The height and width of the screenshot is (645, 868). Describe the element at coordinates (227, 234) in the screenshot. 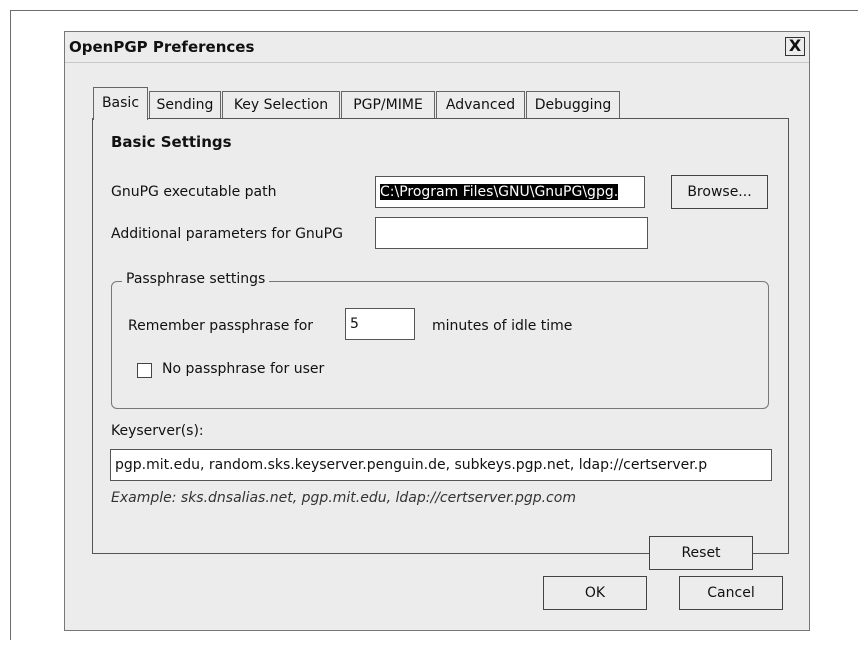

I see `additional-params-label: Additional parameters for GnuPG` at that location.